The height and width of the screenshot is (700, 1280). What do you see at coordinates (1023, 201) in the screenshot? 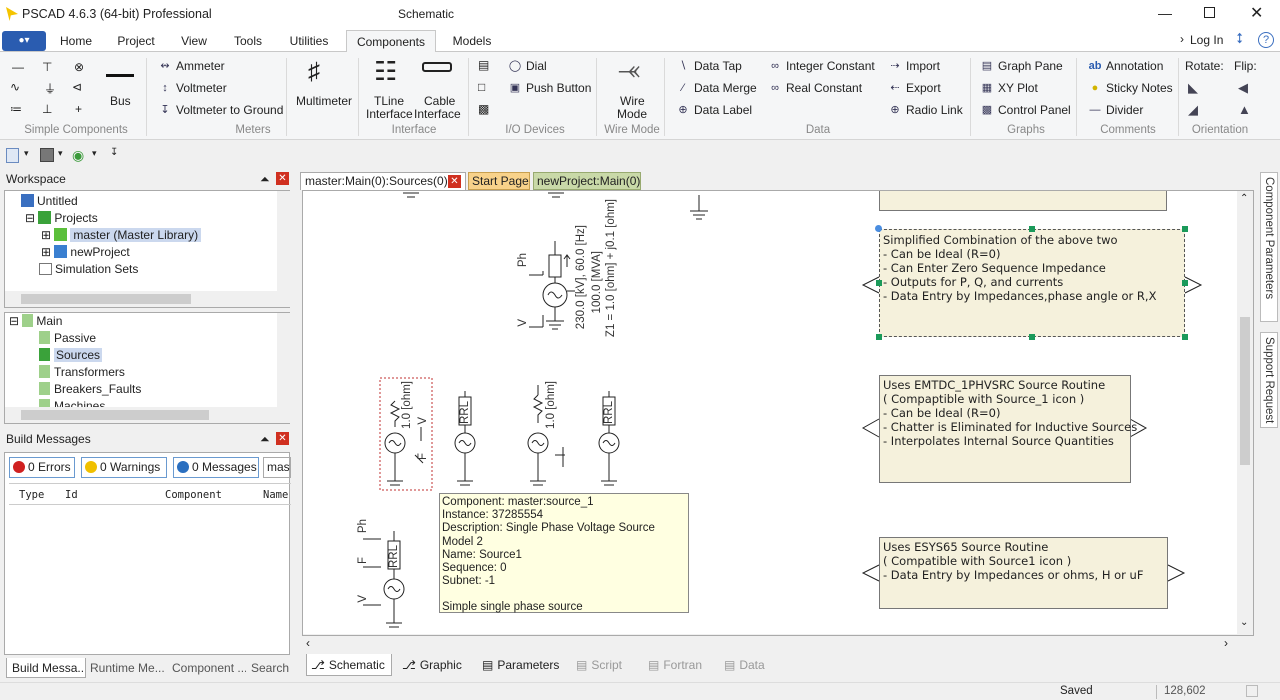
I see `annotation-note-top` at bounding box center [1023, 201].